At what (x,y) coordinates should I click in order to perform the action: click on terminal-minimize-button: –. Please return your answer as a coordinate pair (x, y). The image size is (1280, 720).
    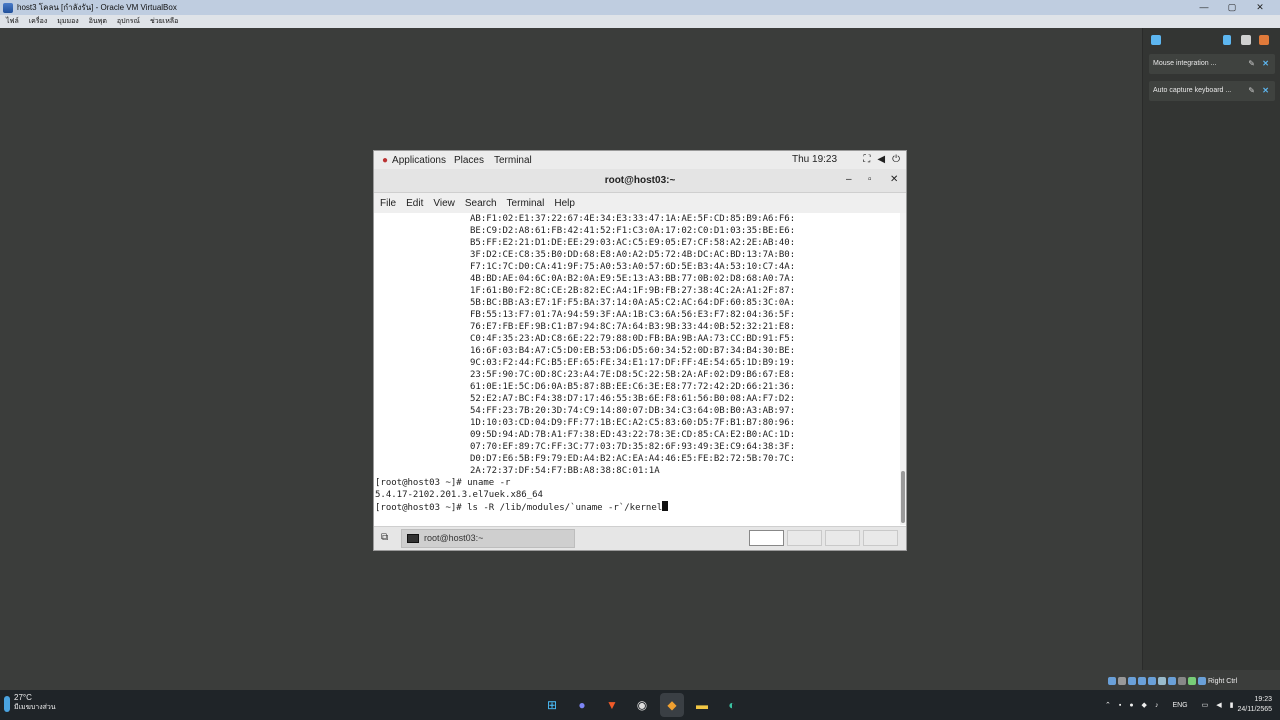
    Looking at the image, I should click on (849, 179).